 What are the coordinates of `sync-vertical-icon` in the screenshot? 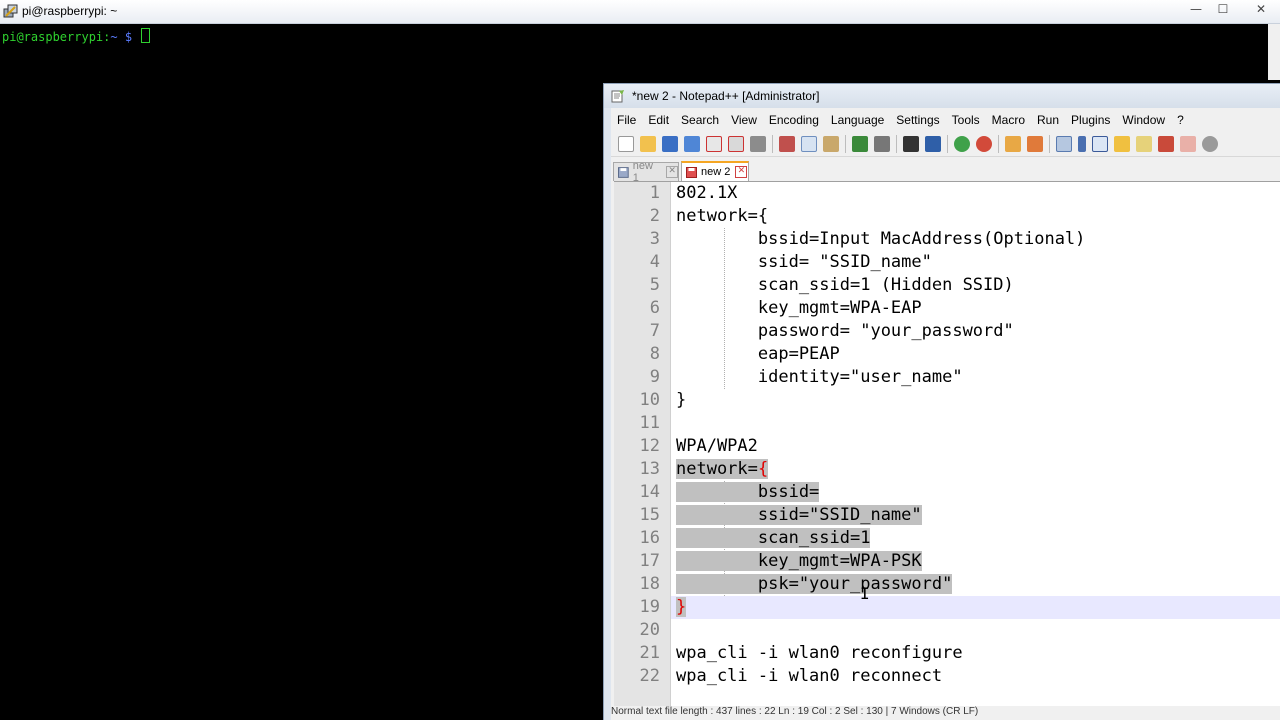 It's located at (1013, 144).